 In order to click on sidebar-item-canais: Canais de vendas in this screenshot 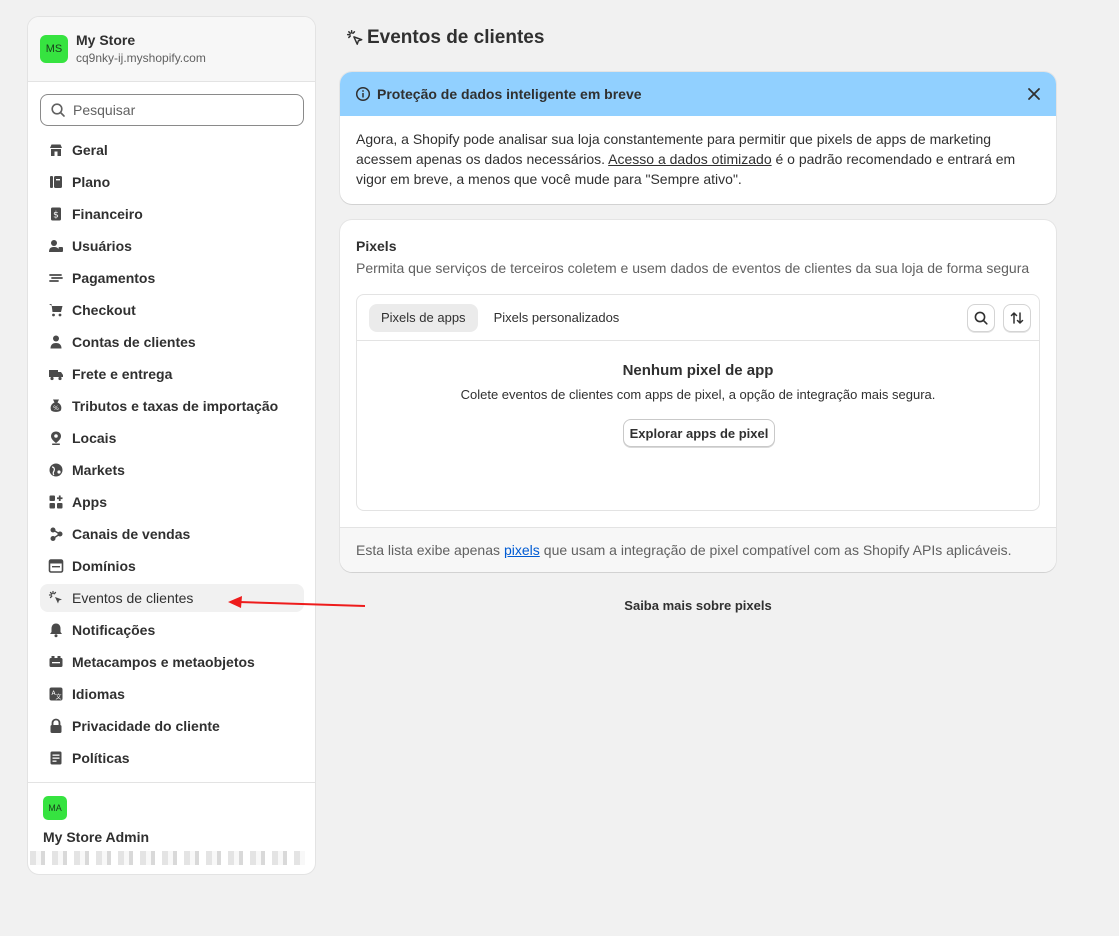, I will do `click(172, 534)`.